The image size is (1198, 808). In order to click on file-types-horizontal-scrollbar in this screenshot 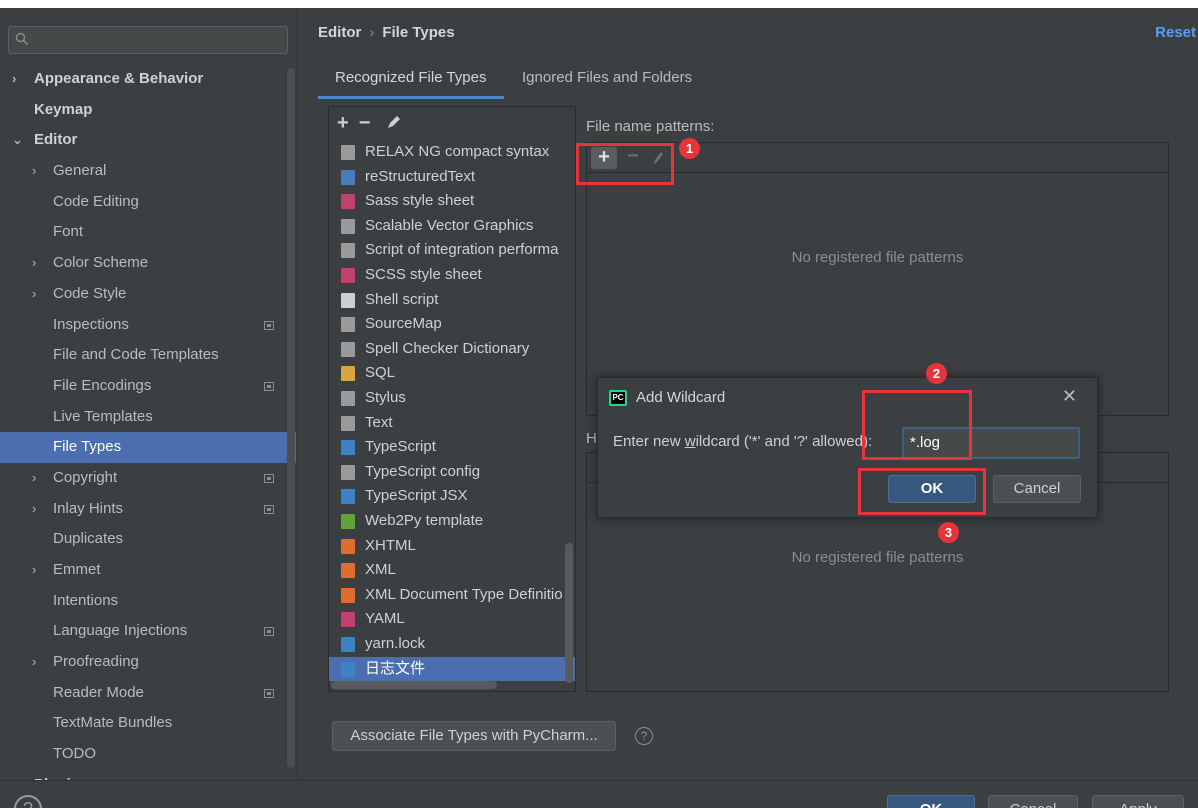, I will do `click(414, 685)`.